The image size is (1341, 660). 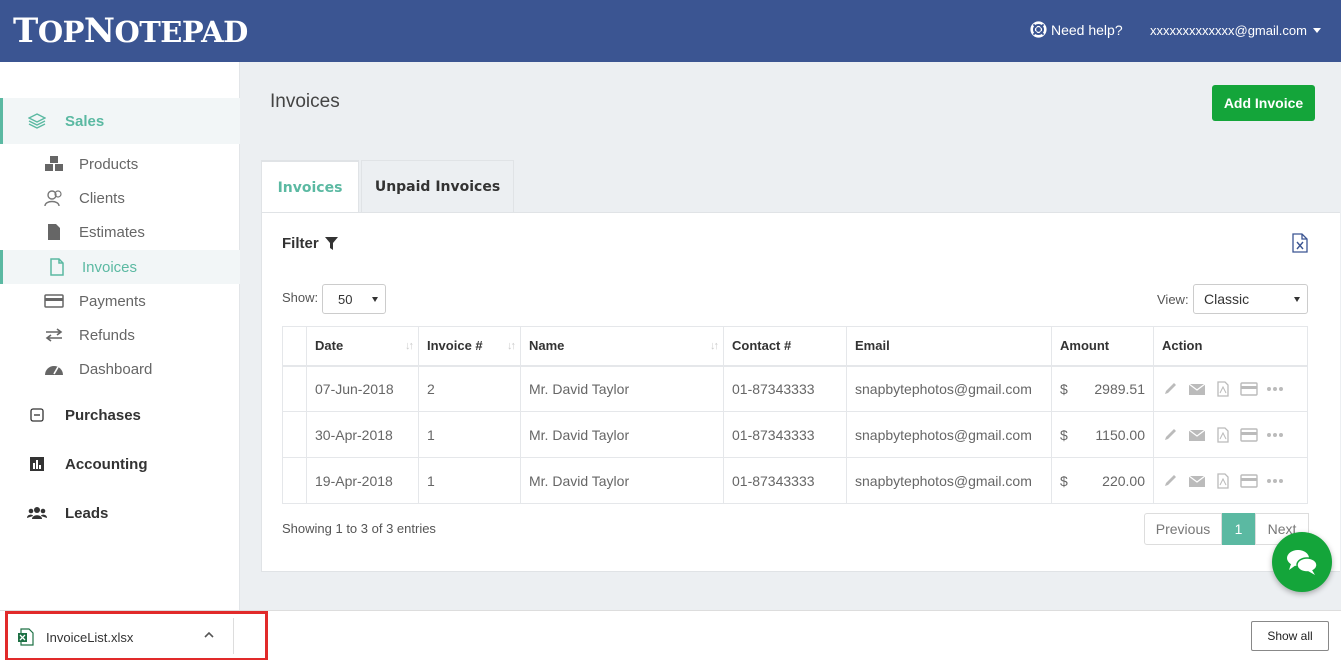 What do you see at coordinates (37, 121) in the screenshot?
I see `layers-icon` at bounding box center [37, 121].